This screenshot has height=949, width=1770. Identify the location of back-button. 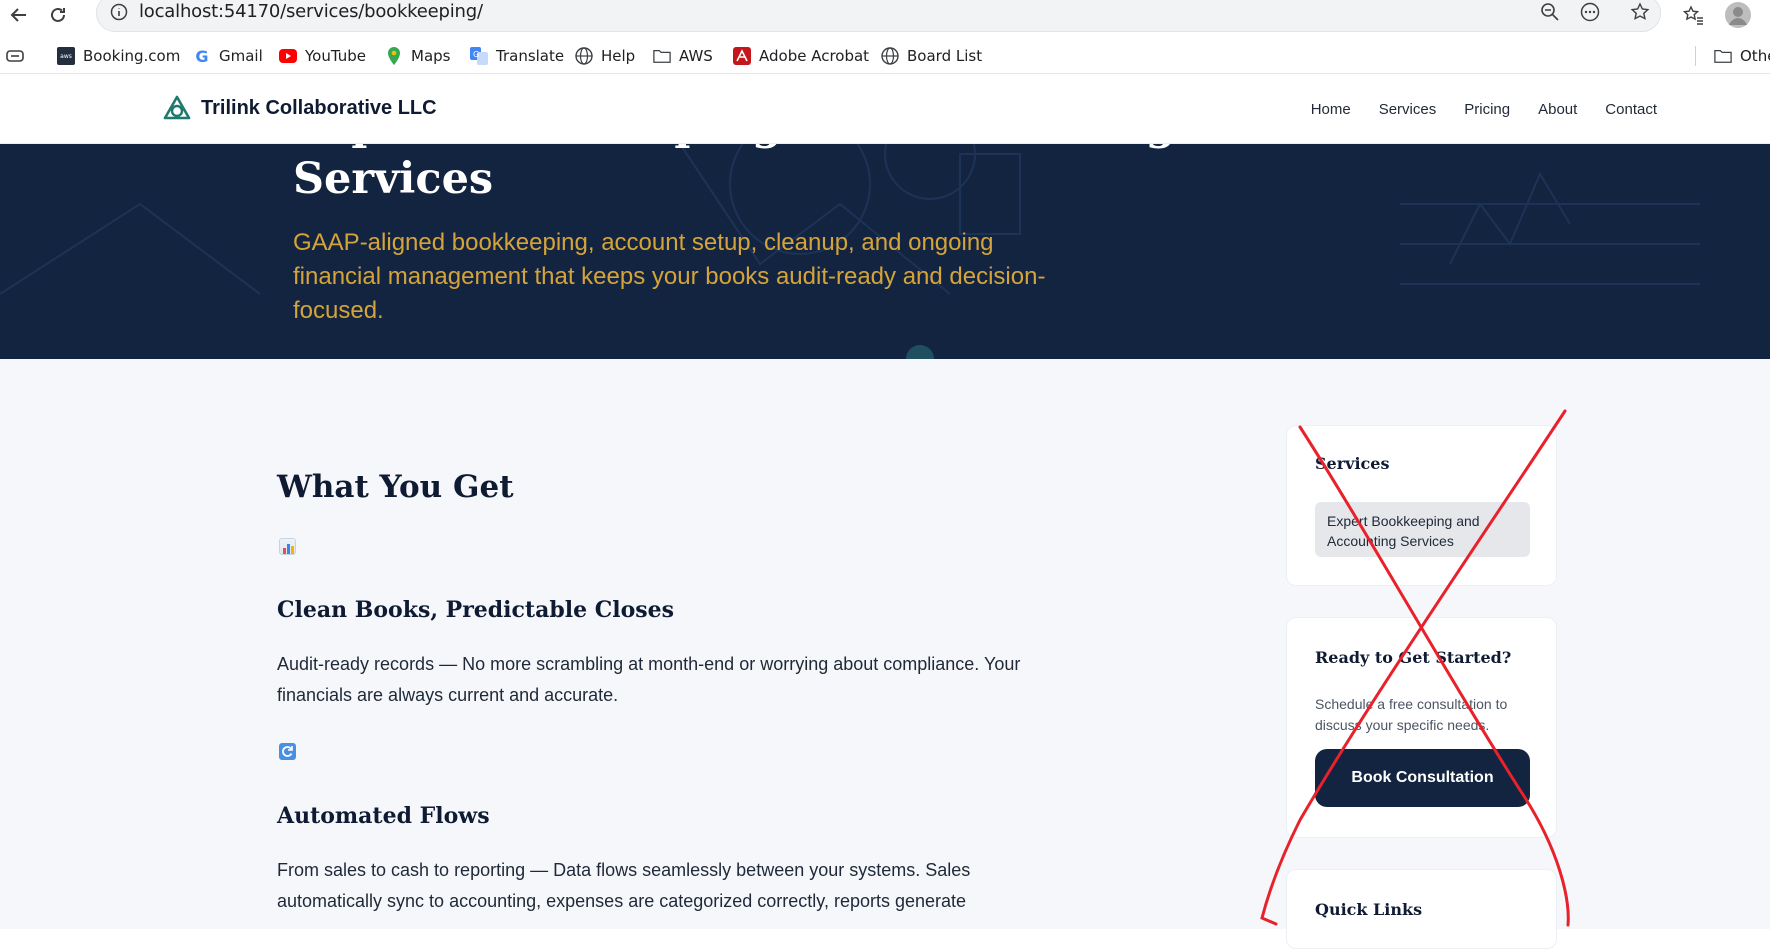
(19, 15).